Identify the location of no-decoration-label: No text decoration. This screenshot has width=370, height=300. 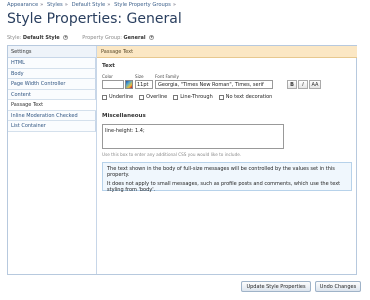
(249, 97).